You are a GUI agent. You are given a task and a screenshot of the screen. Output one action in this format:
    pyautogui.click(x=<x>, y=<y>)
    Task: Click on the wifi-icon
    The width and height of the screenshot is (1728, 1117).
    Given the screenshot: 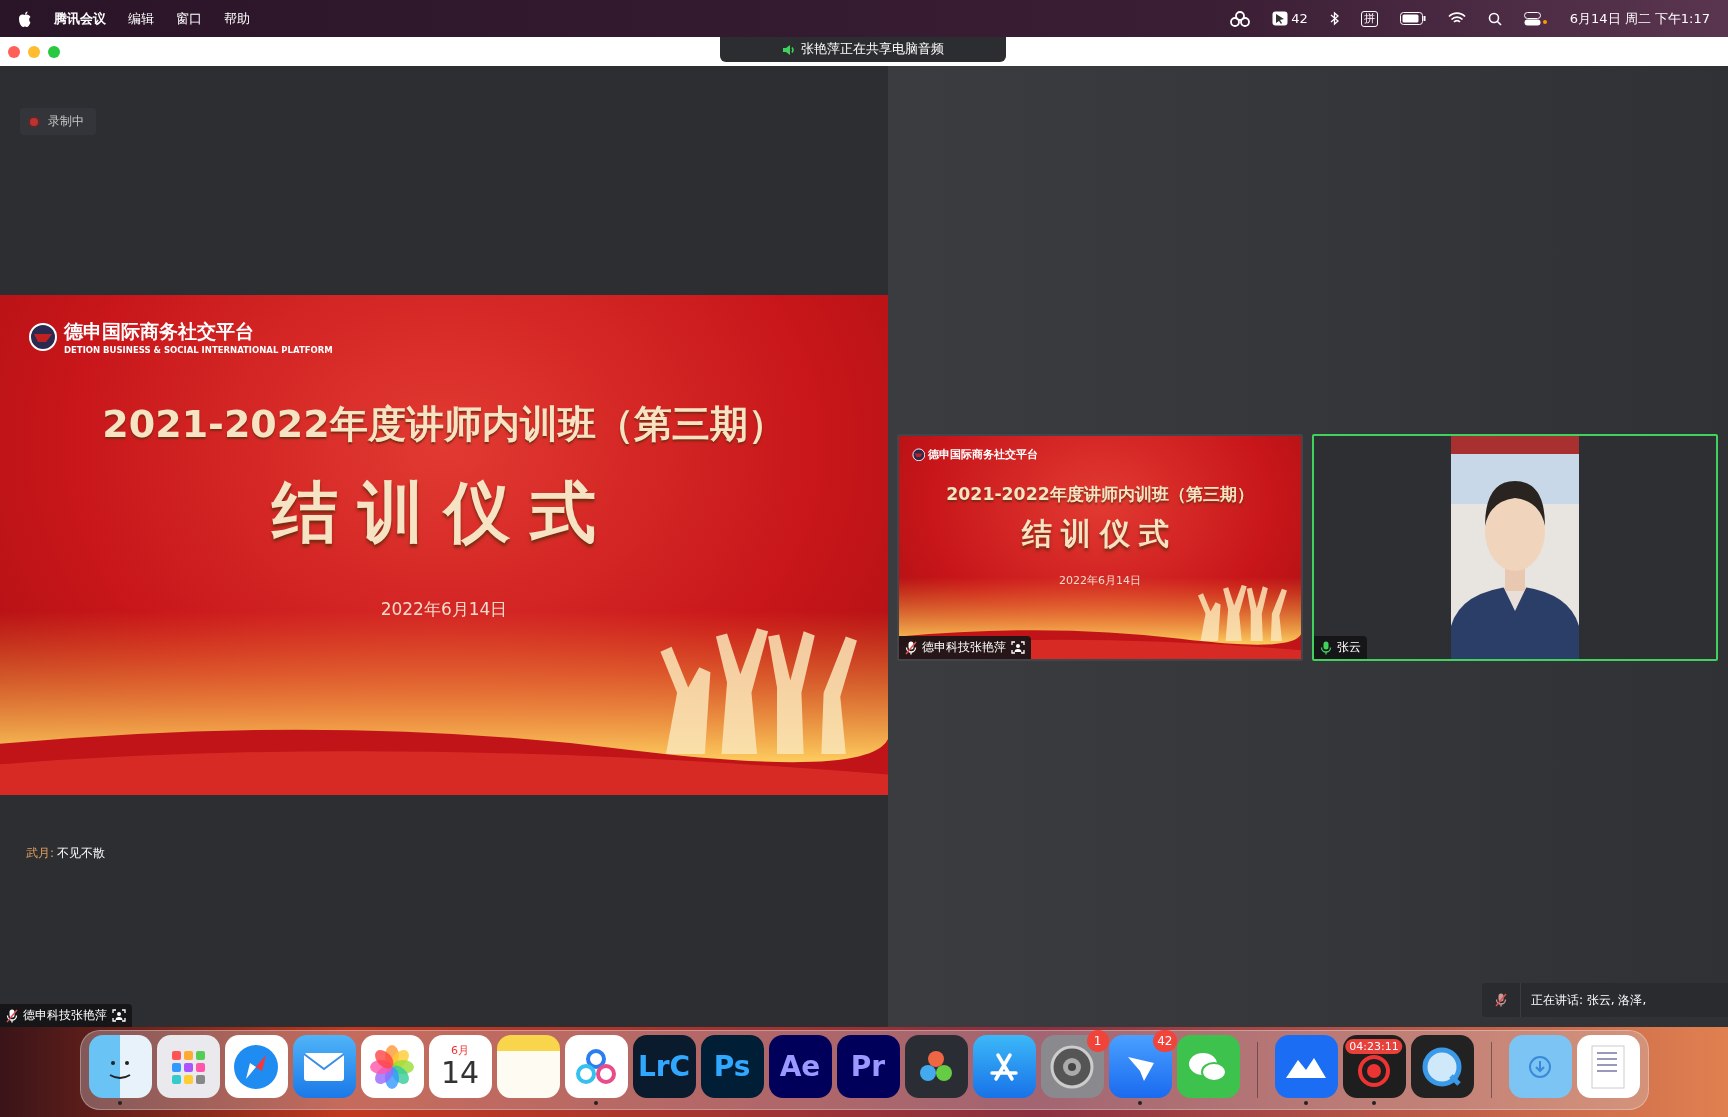 What is the action you would take?
    pyautogui.click(x=1456, y=18)
    